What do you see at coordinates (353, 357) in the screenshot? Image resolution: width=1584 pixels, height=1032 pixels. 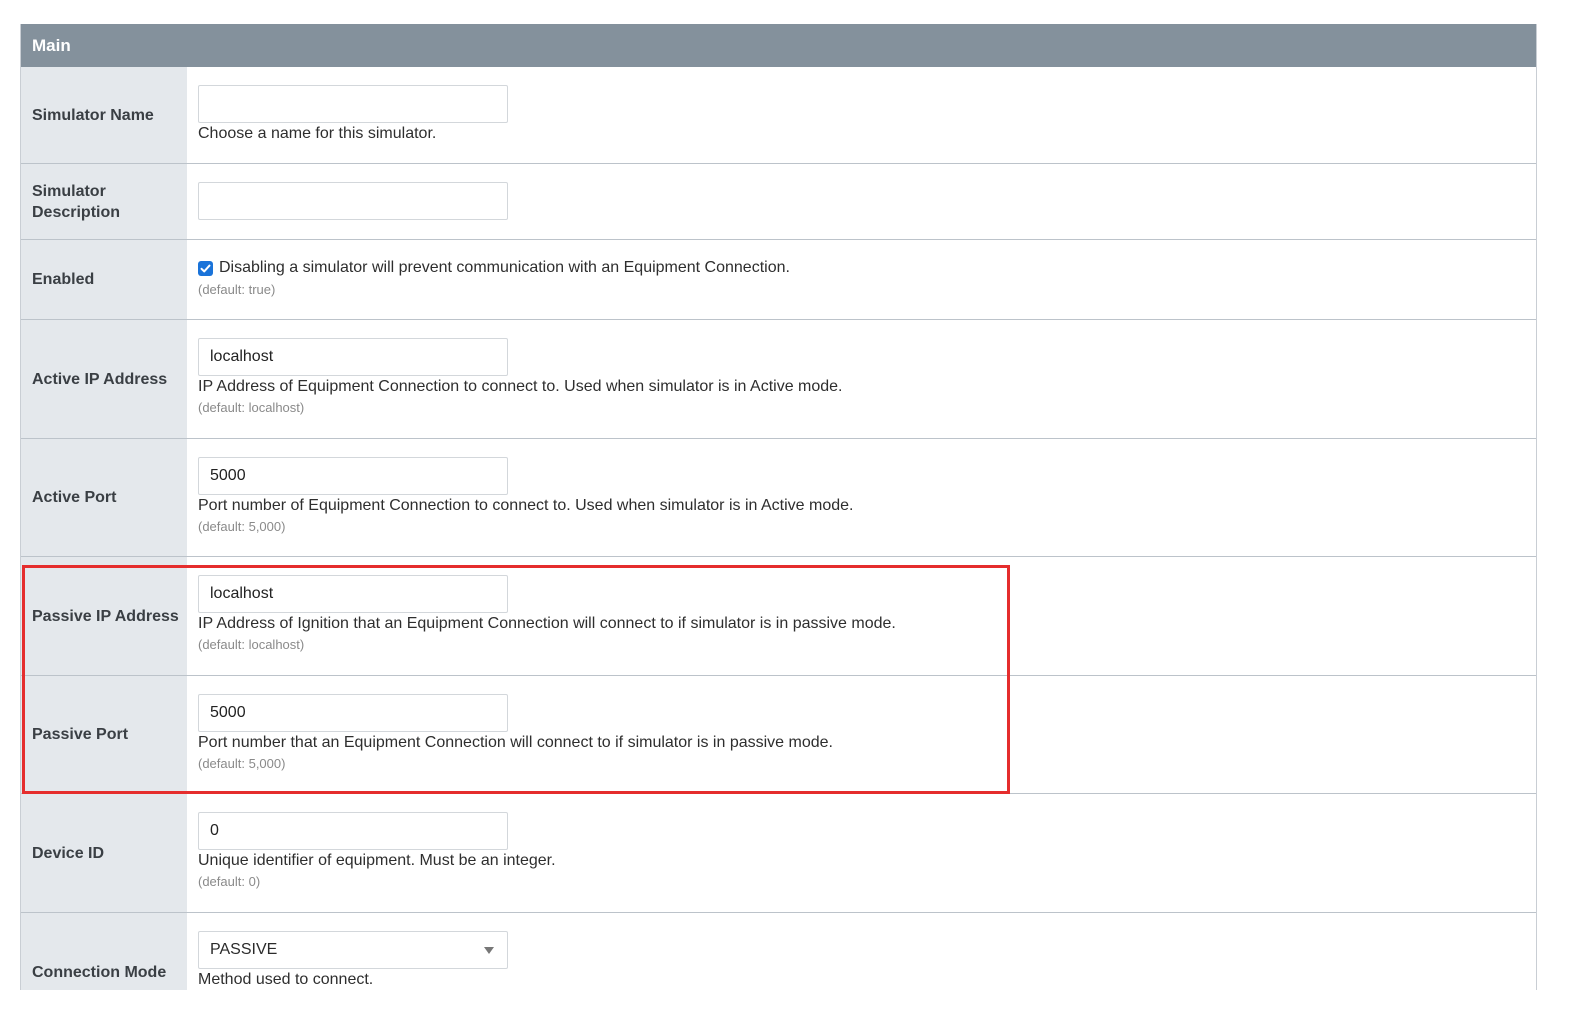 I see `active-ip-input: localhost` at bounding box center [353, 357].